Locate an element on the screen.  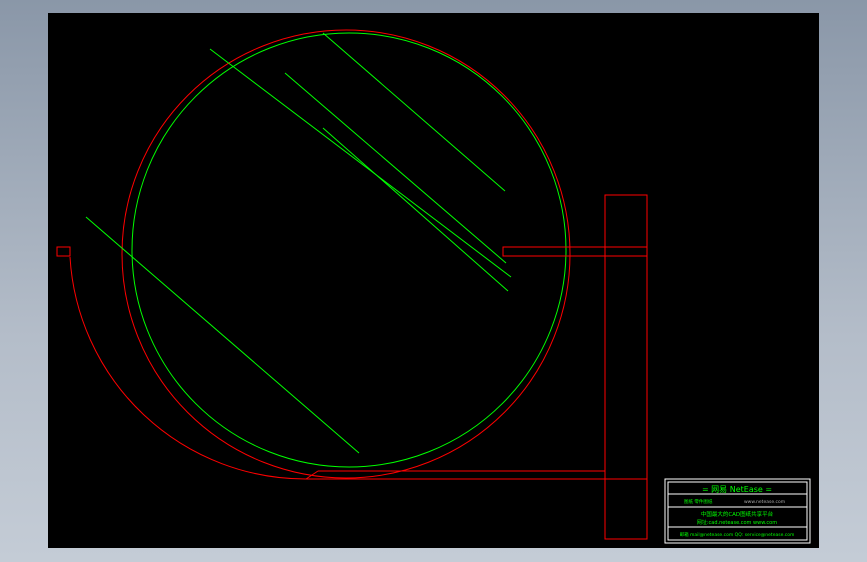
title-line1-left: 图纸 零件图纸 is located at coordinates (698, 501).